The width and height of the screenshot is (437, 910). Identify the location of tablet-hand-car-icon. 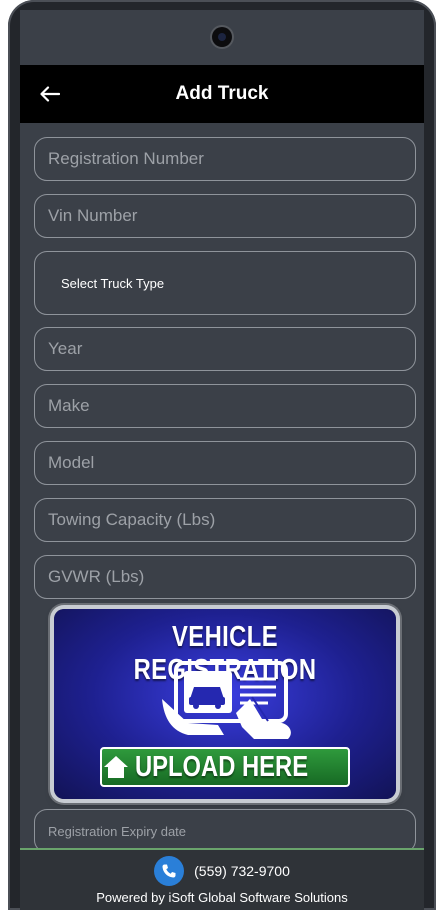
(226, 700).